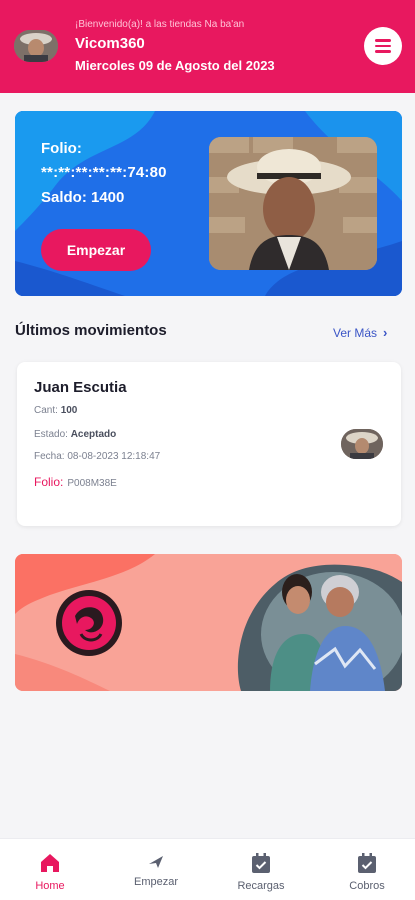 Image resolution: width=415 pixels, height=900 pixels. What do you see at coordinates (104, 172) in the screenshot?
I see `folio-value: **:**:**:**:**:74:80` at bounding box center [104, 172].